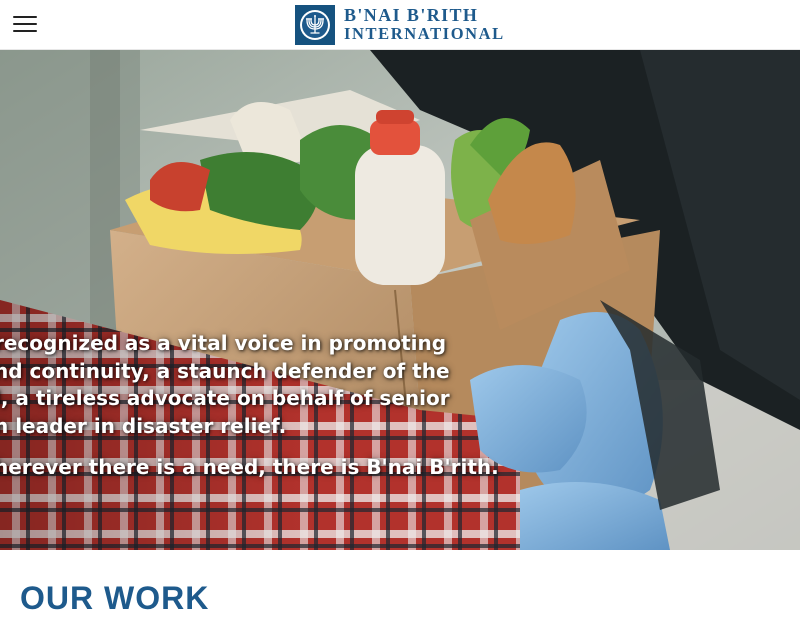 The height and width of the screenshot is (618, 800). I want to click on hero-text-line: nd continuity, a staunch defender of the, so click(225, 370).